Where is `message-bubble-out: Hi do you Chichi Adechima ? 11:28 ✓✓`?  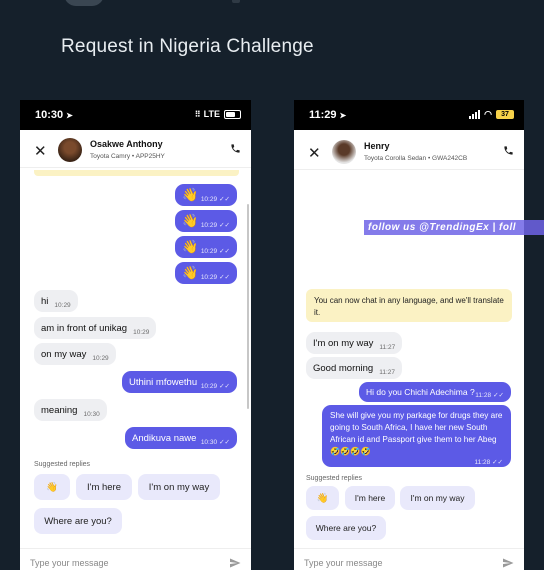 message-bubble-out: Hi do you Chichi Adechima ? 11:28 ✓✓ is located at coordinates (435, 392).